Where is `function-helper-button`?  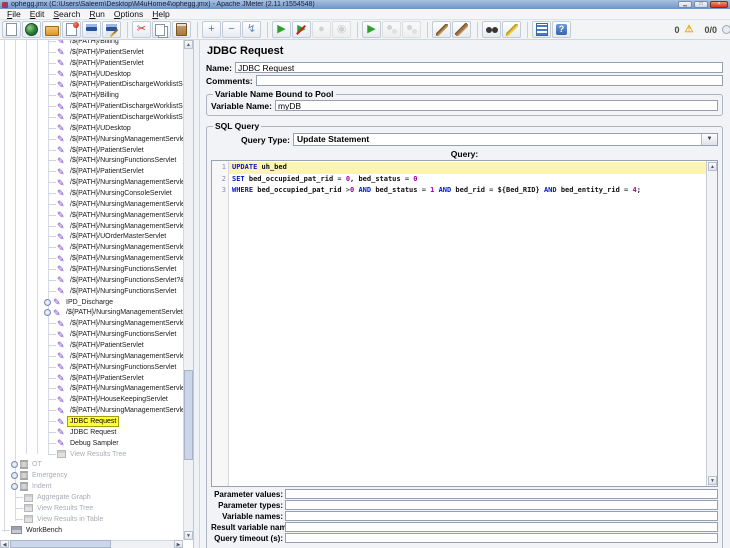
function-helper-button is located at coordinates (541, 29).